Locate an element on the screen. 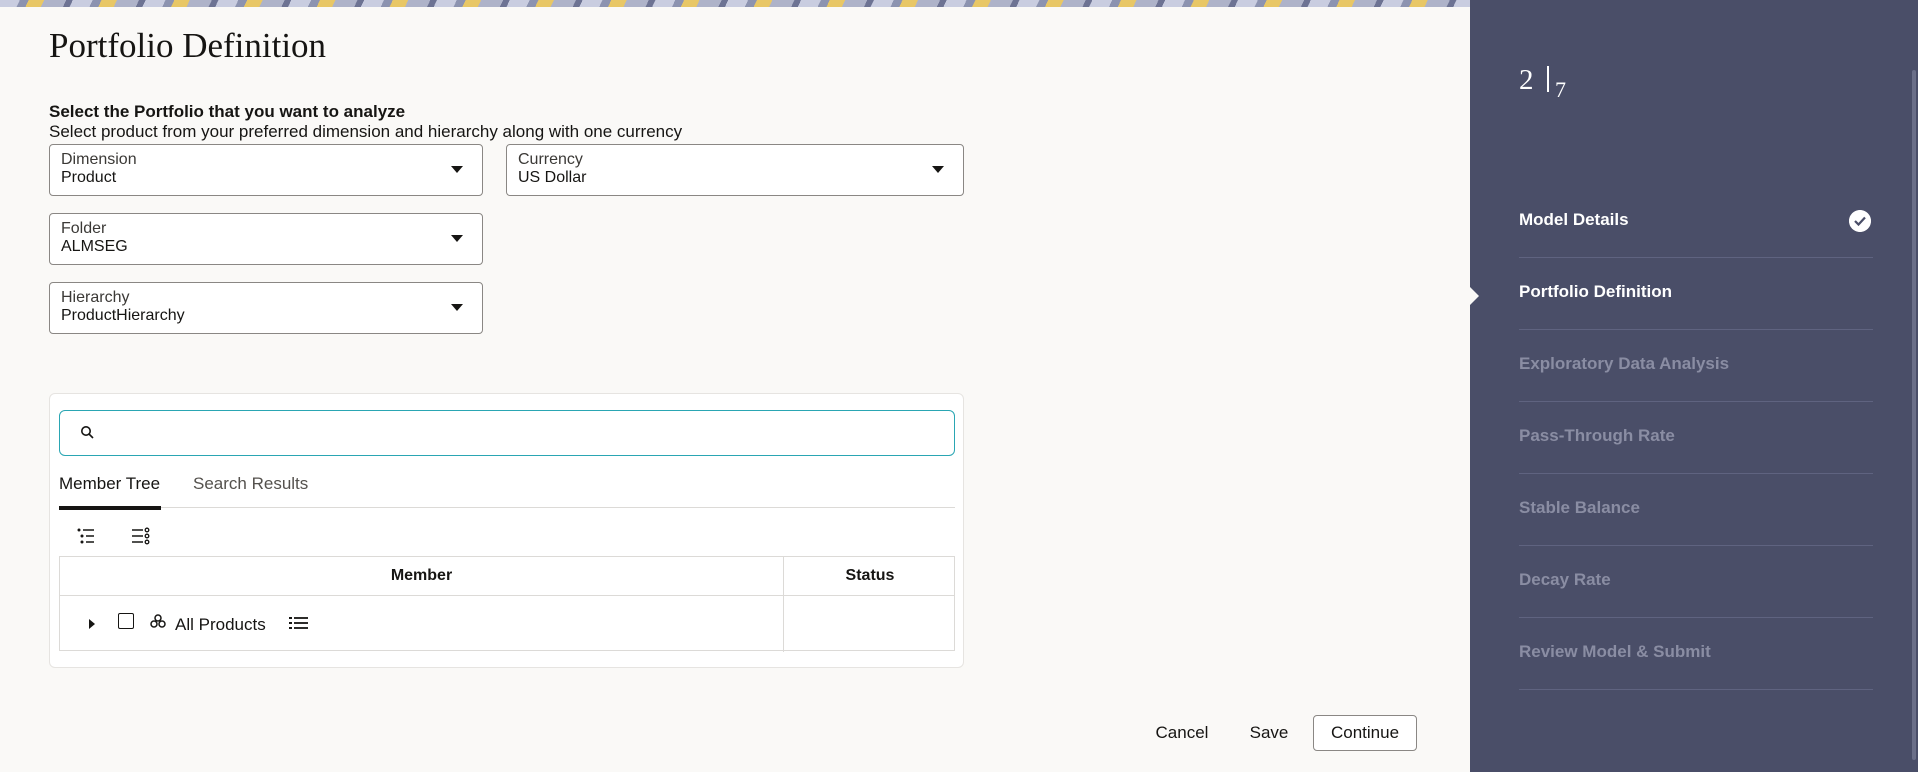 This screenshot has width=1918, height=772. member-label: All Products is located at coordinates (220, 624).